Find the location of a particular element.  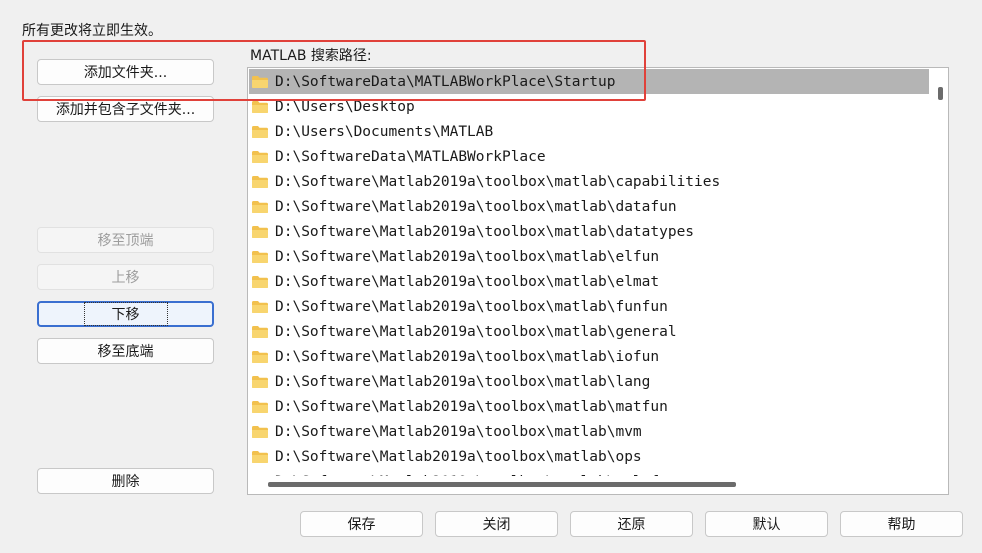

help-button: 帮助 is located at coordinates (901, 524).